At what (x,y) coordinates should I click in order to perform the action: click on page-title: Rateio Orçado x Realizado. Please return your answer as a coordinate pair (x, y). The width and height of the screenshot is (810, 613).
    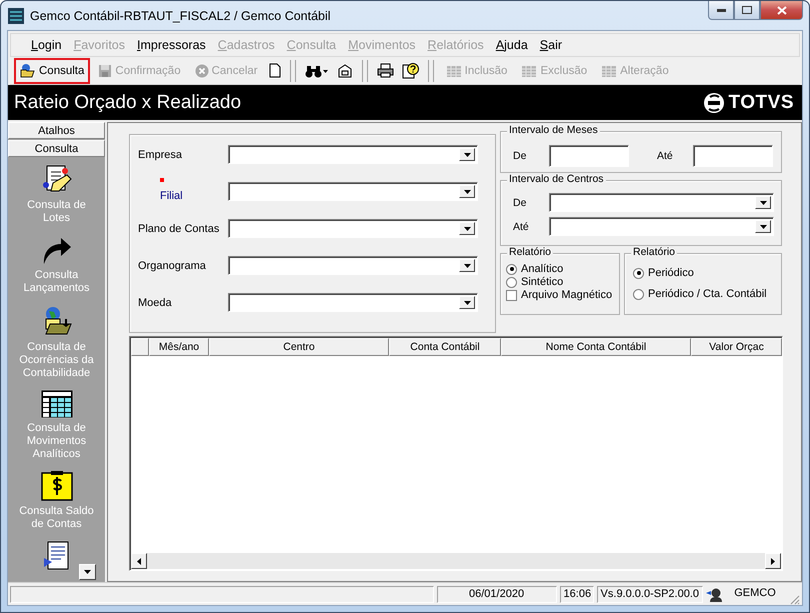
    Looking at the image, I should click on (128, 103).